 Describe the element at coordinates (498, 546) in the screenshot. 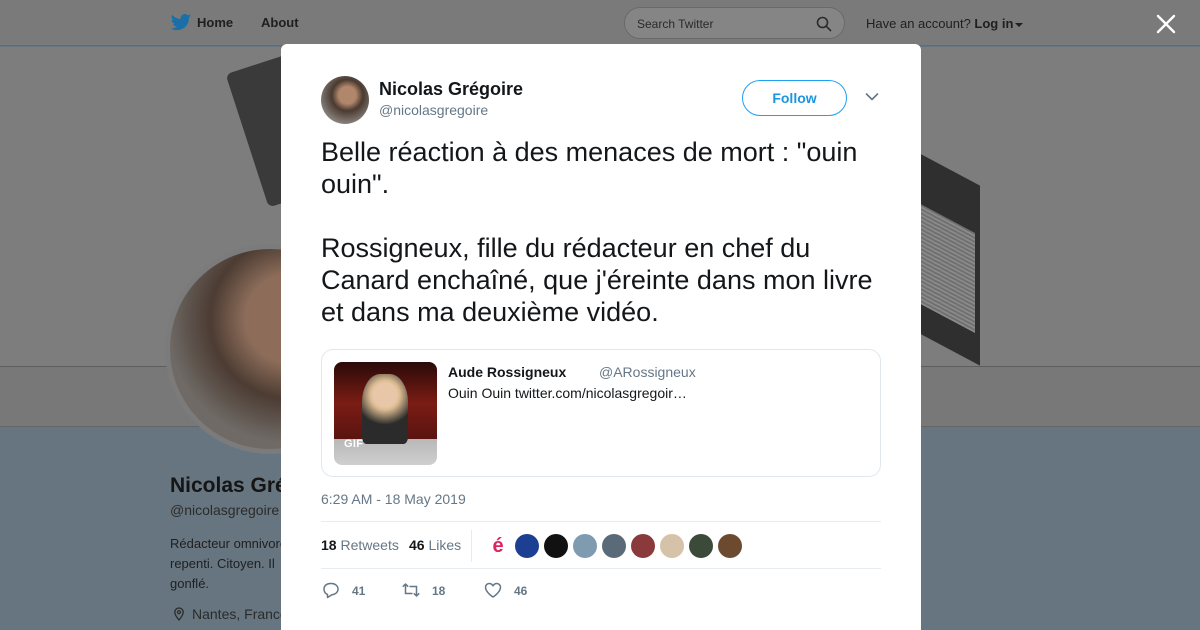

I see `liker-avatar: é` at that location.